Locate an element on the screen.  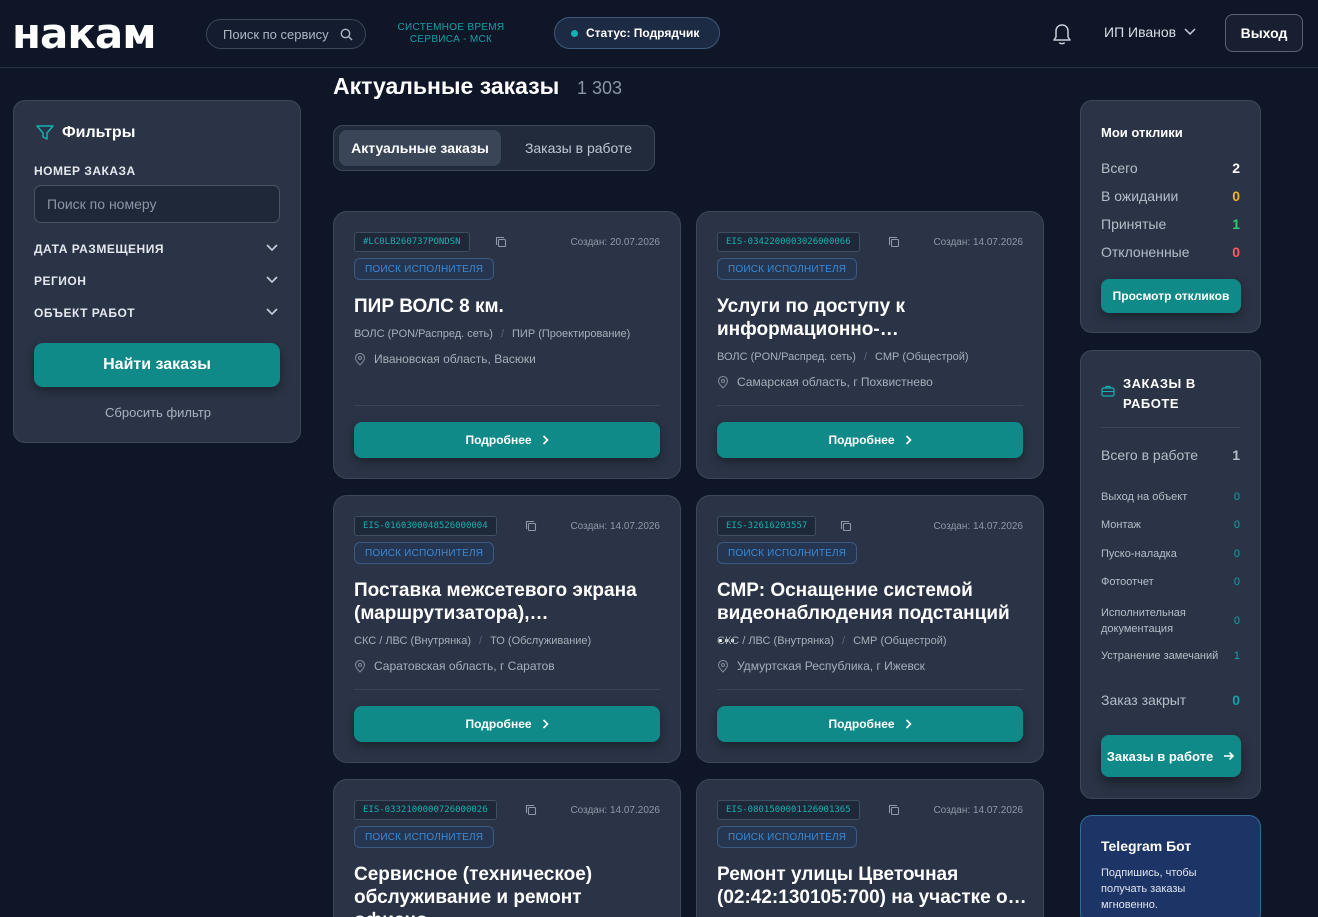
order-number-label: НОМЕР ЗАКАЗА is located at coordinates (85, 171).